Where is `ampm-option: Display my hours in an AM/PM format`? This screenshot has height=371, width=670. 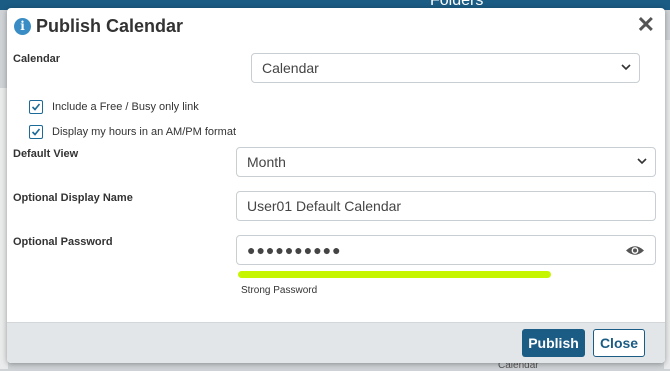 ampm-option: Display my hours in an AM/PM format is located at coordinates (132, 132).